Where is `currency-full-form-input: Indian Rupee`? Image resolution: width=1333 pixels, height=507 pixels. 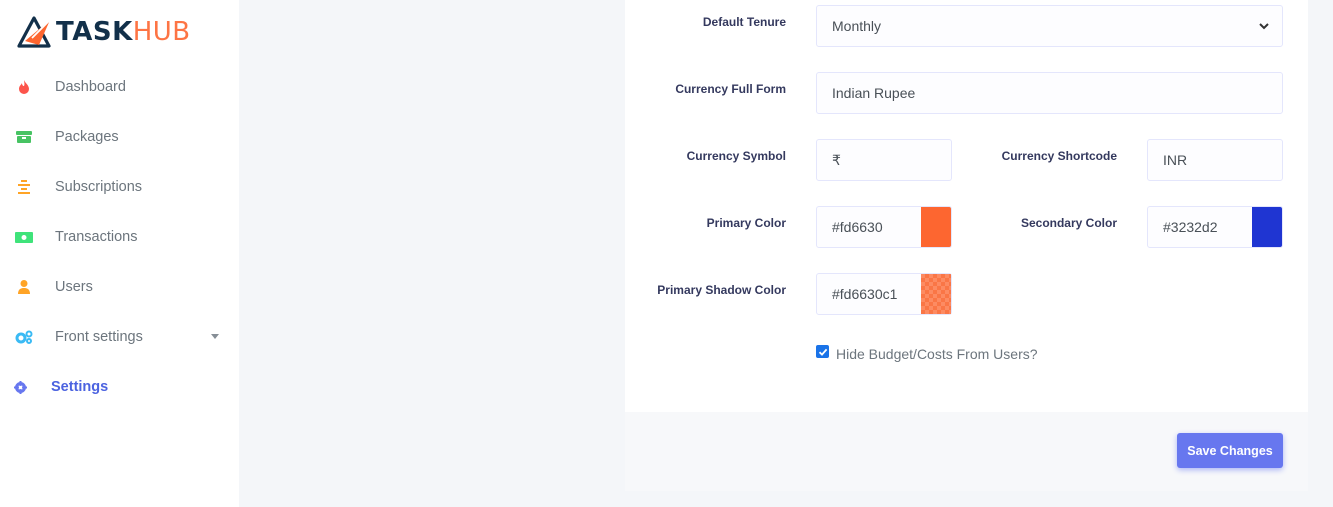 currency-full-form-input: Indian Rupee is located at coordinates (1049, 93).